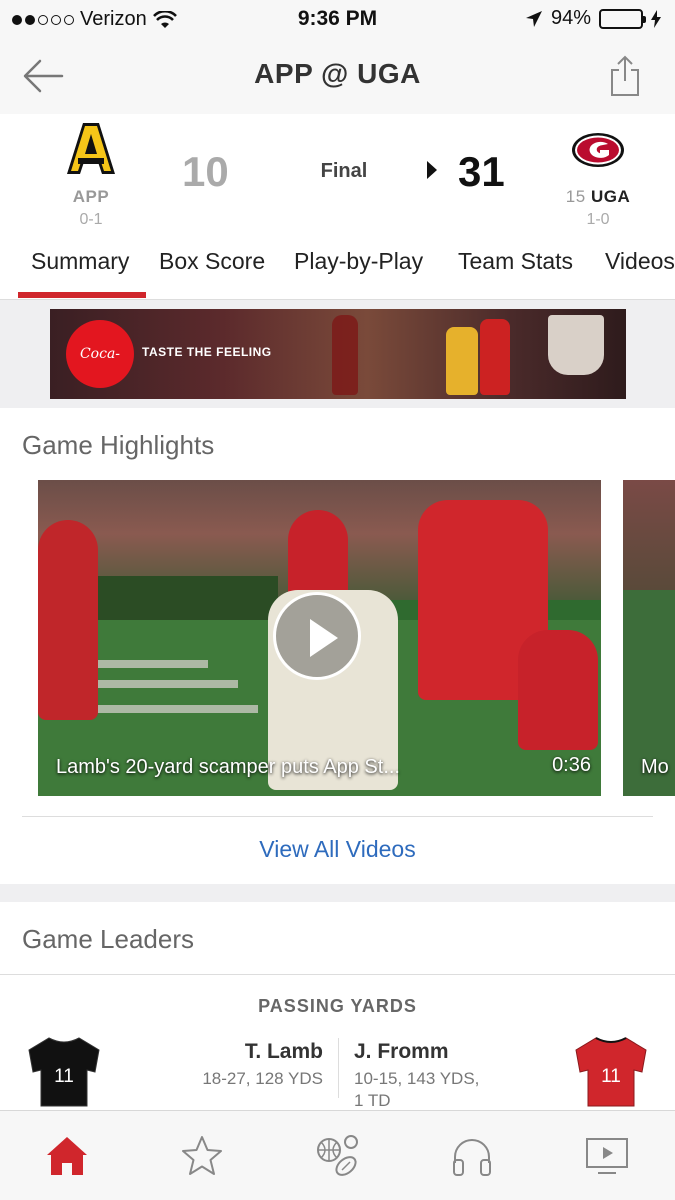 This screenshot has height=1200, width=675. Describe the element at coordinates (655, 767) in the screenshot. I see `video-caption-next: Mo` at that location.